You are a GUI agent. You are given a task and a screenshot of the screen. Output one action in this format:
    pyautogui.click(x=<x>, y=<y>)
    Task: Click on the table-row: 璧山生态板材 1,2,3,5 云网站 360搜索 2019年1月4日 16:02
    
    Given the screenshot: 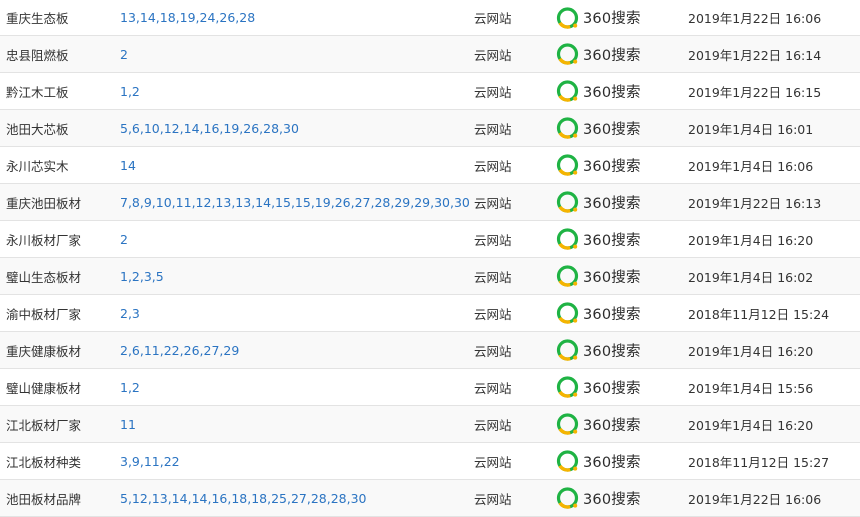 What is the action you would take?
    pyautogui.click(x=430, y=276)
    